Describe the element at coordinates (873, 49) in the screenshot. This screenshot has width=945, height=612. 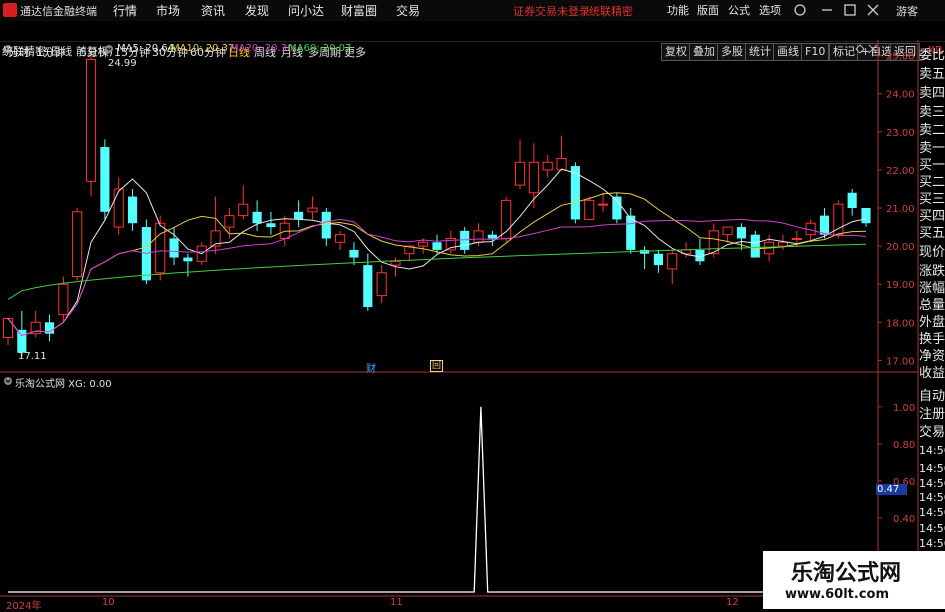
I see `panel-close-icon` at that location.